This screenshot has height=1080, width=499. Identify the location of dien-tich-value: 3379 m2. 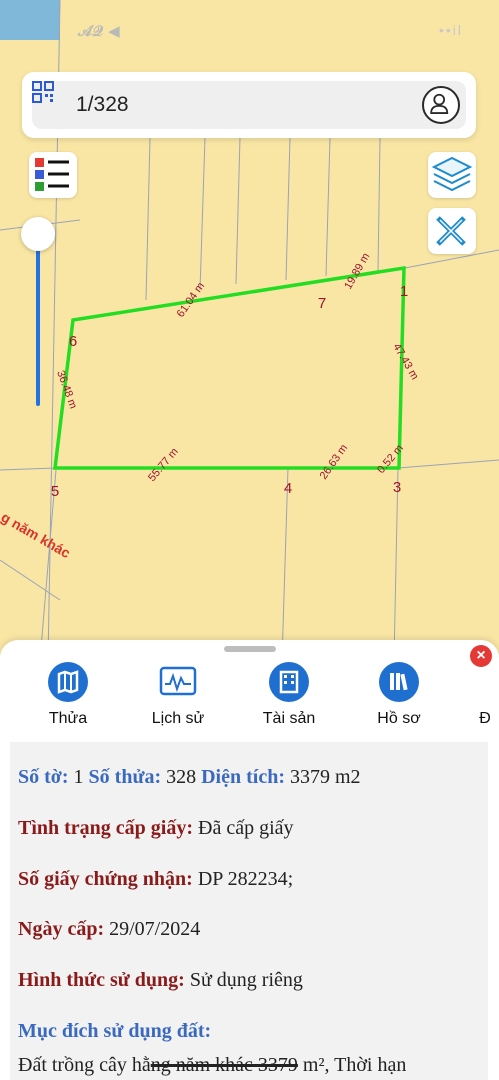
(325, 777).